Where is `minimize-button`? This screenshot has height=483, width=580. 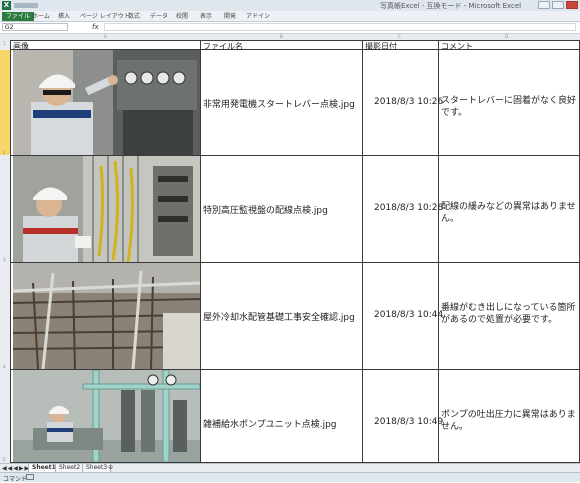
minimize-button is located at coordinates (544, 5).